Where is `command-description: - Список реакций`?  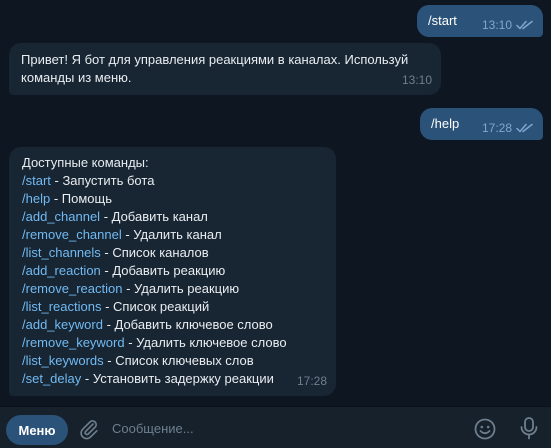 command-description: - Список реакций is located at coordinates (155, 306).